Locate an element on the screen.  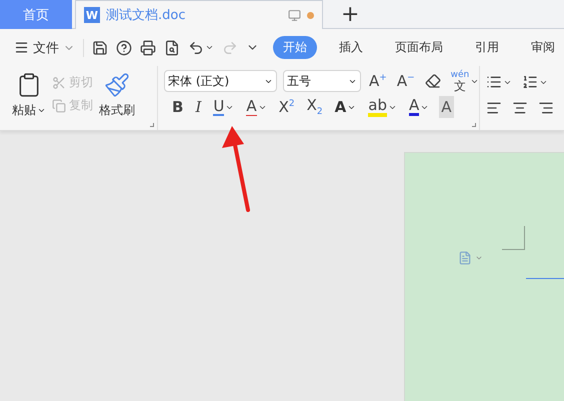
new-tab-button: + is located at coordinates (350, 14).